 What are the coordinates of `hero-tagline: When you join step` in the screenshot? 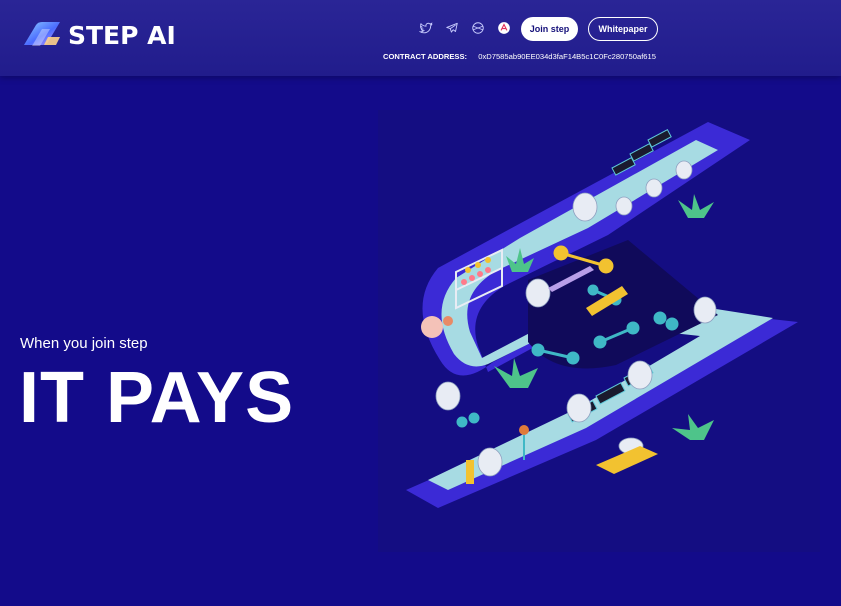 It's located at (84, 343).